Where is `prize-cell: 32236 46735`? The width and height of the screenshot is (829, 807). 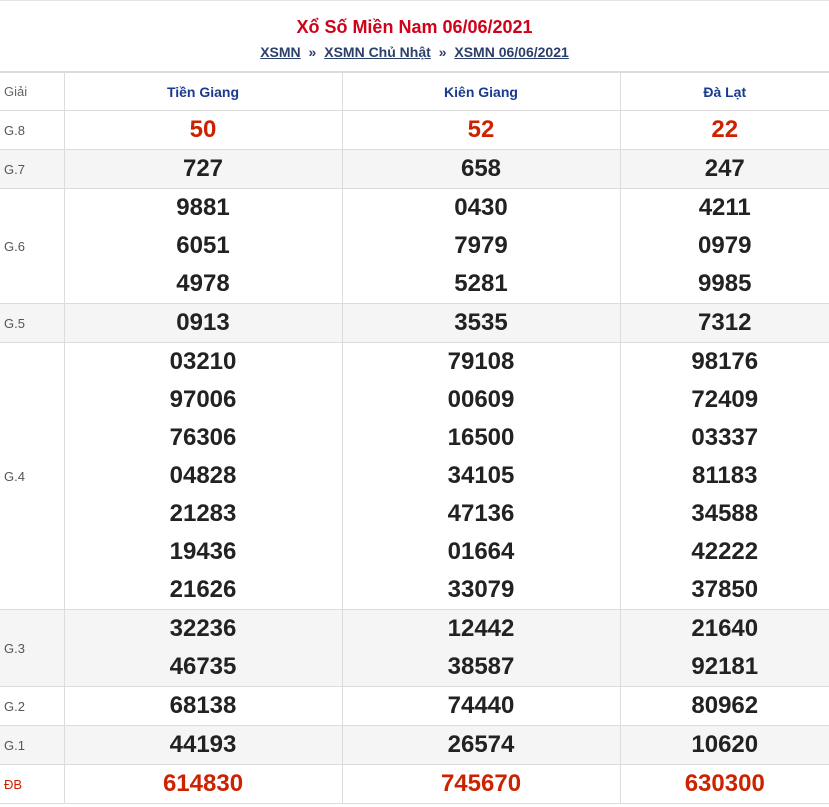
prize-cell: 32236 46735 is located at coordinates (203, 648).